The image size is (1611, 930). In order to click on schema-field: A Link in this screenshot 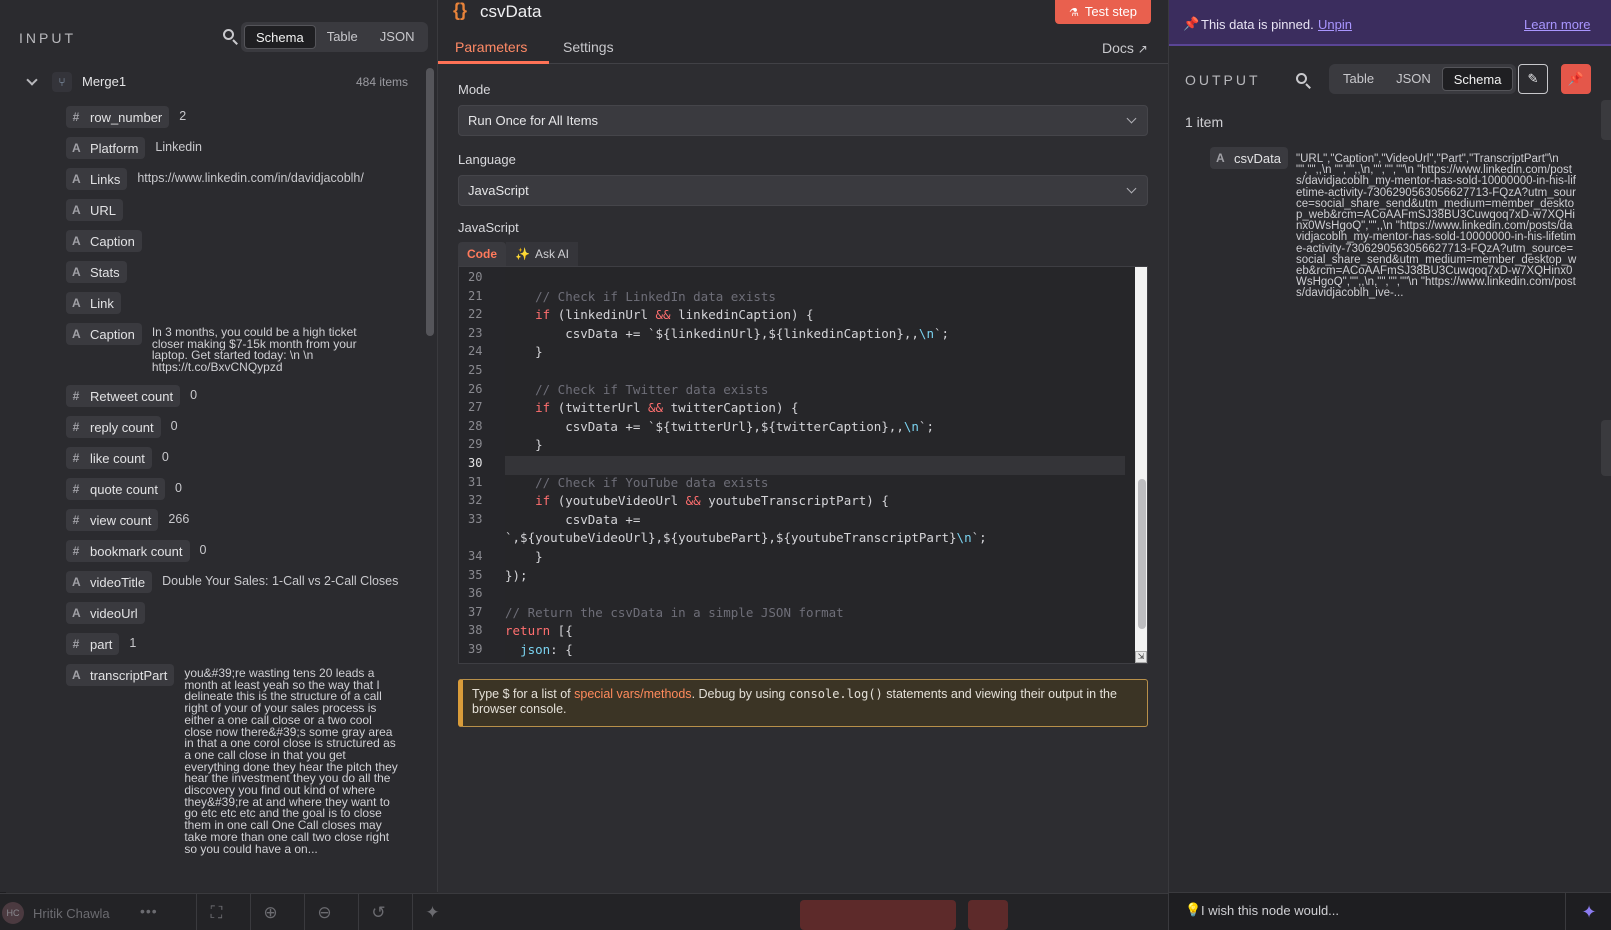, I will do `click(98, 303)`.